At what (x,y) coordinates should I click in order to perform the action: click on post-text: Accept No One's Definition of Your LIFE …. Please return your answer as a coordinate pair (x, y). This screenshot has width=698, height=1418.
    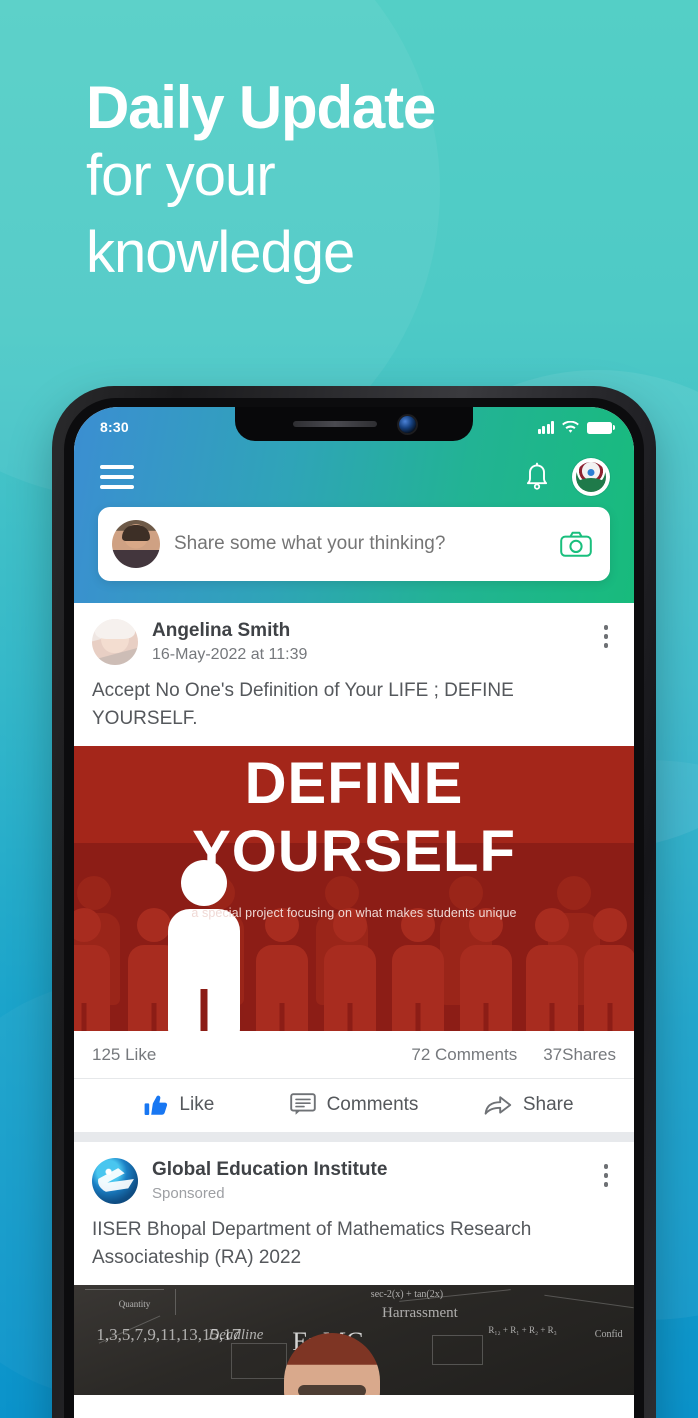
    Looking at the image, I should click on (303, 704).